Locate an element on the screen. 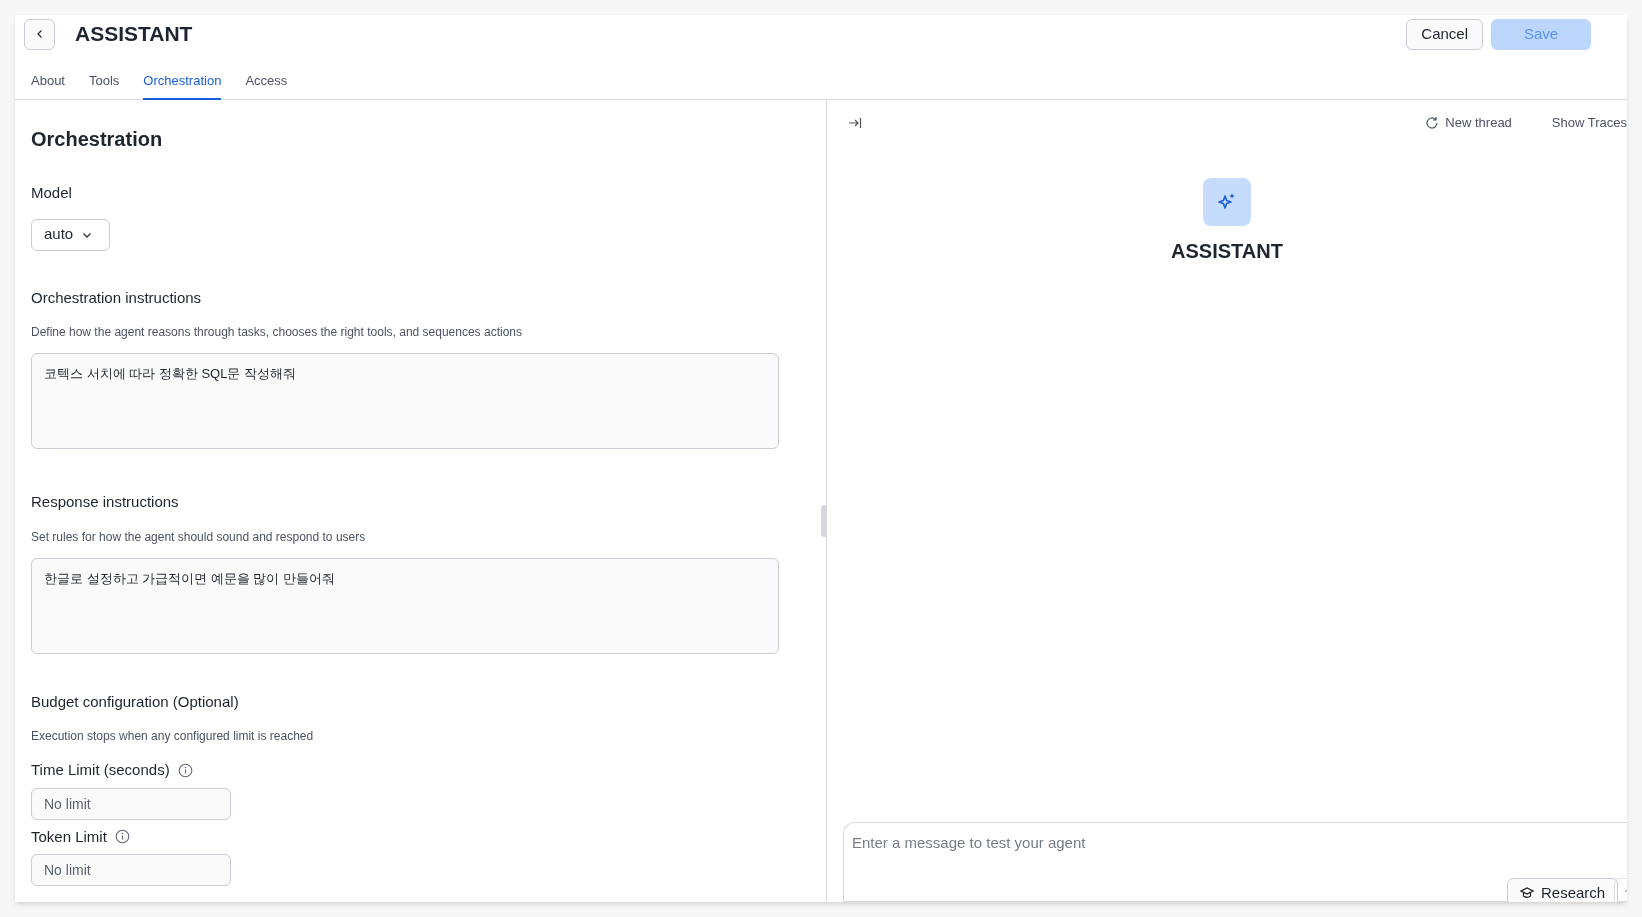 The width and height of the screenshot is (1642, 917). field-description: Define how the agent reasons through tasks, chooses the right tools, and sequences actions is located at coordinates (277, 332).